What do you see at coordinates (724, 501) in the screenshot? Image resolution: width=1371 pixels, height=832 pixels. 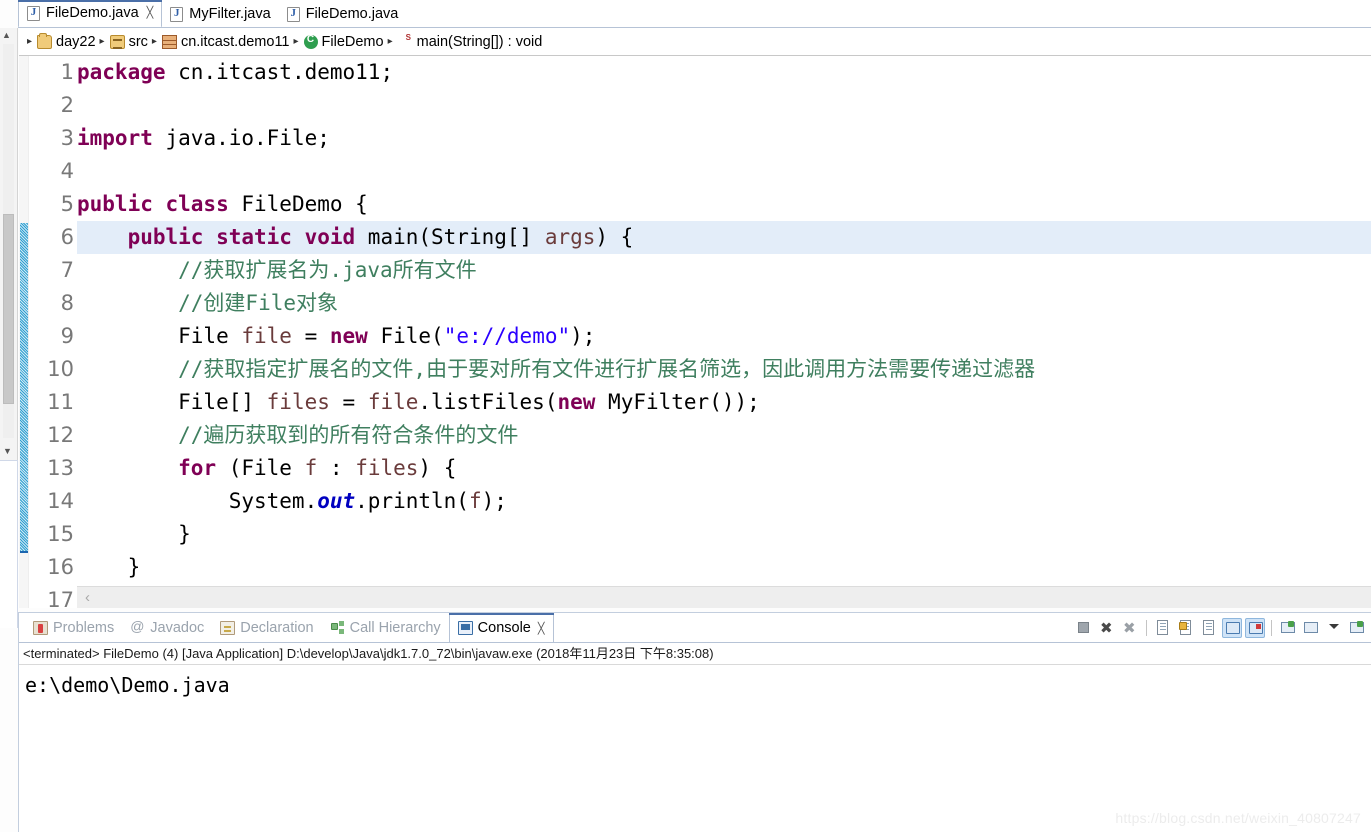 I see `code-line: System.out.println(f);` at bounding box center [724, 501].